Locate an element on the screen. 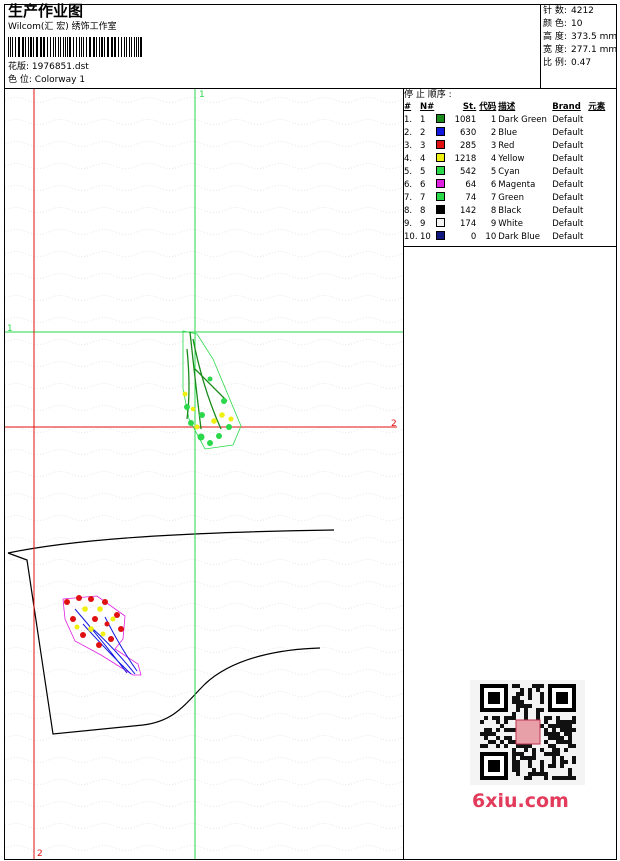  colorway-label: 色 位: is located at coordinates (20, 80).